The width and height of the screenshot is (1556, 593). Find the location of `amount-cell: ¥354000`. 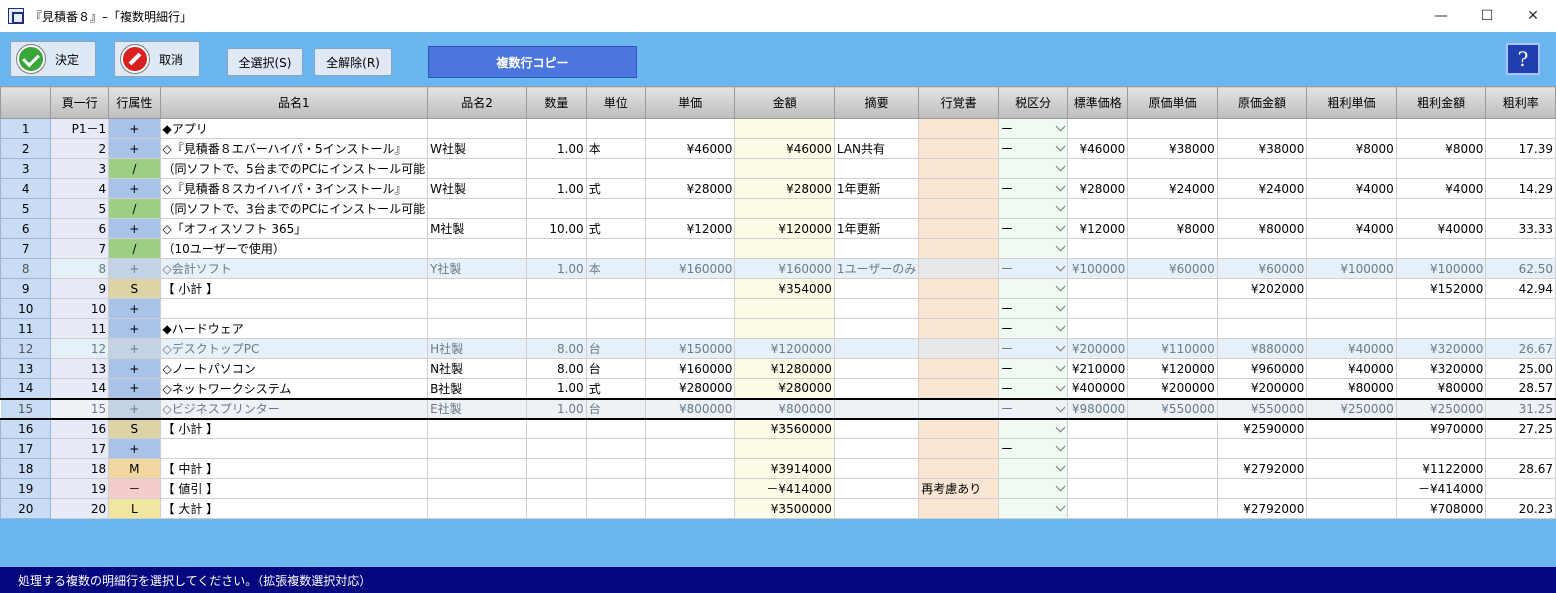

amount-cell: ¥354000 is located at coordinates (784, 288).